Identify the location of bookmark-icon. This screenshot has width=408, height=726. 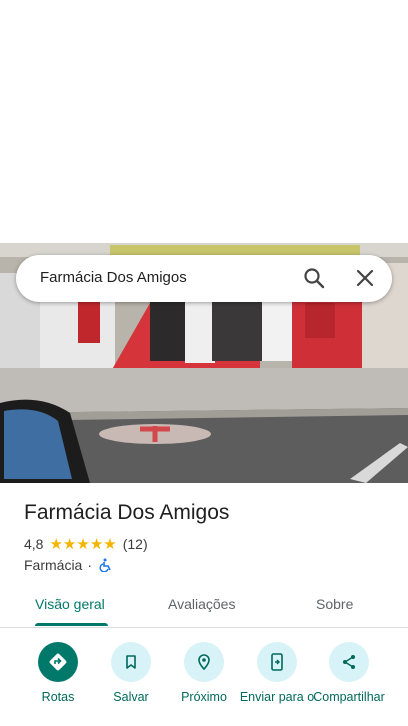
(131, 662).